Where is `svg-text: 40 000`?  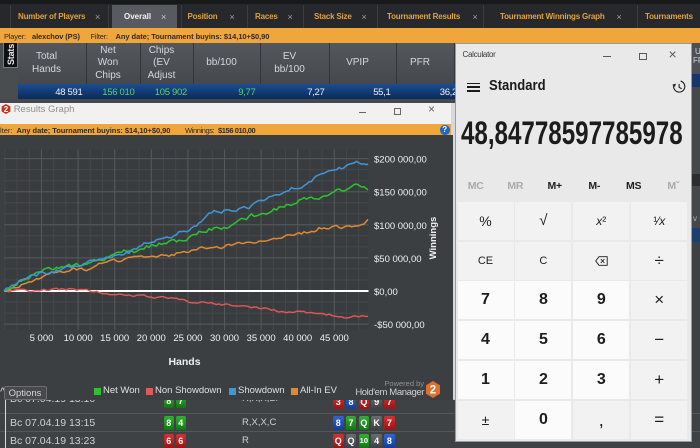 svg-text: 40 000 is located at coordinates (297, 338).